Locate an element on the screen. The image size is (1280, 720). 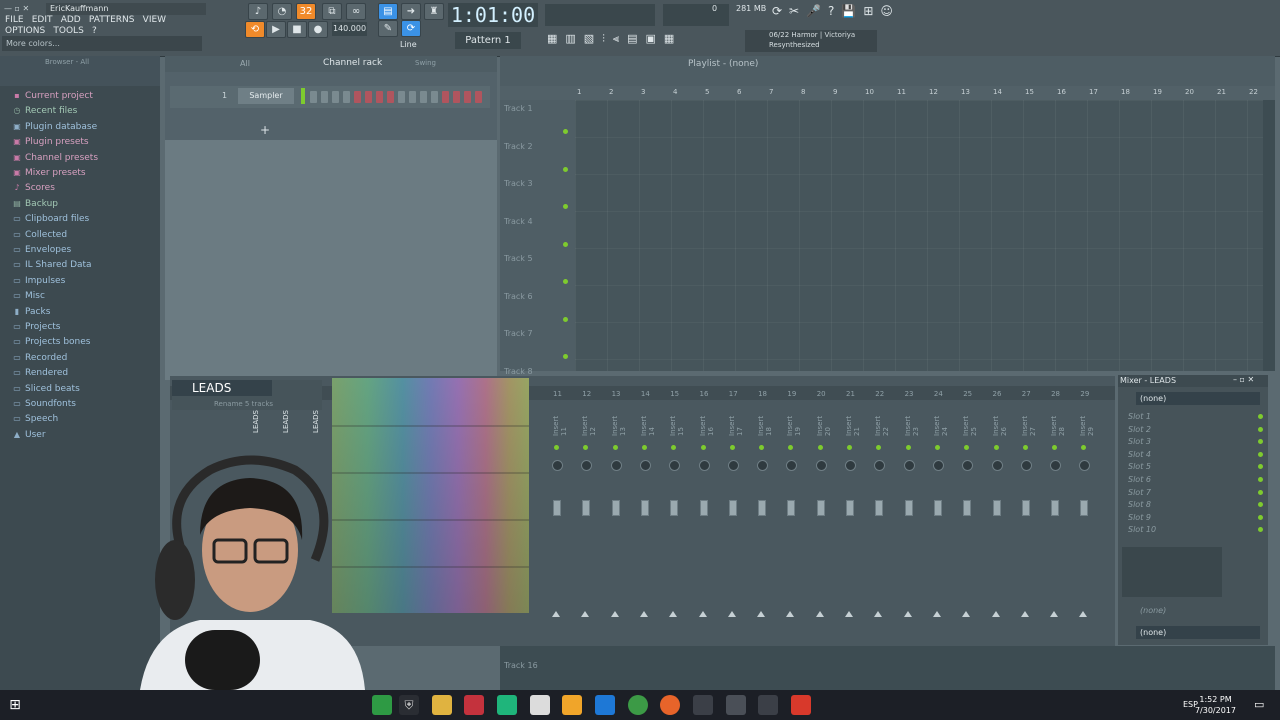
browser-item: ♪ Scores is located at coordinates (33, 187).